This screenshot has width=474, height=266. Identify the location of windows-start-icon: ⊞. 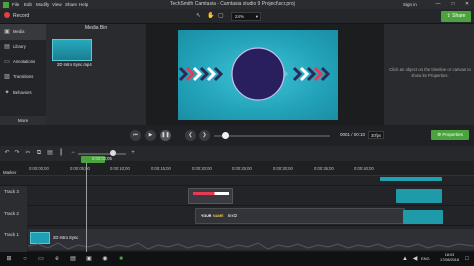
(9, 259).